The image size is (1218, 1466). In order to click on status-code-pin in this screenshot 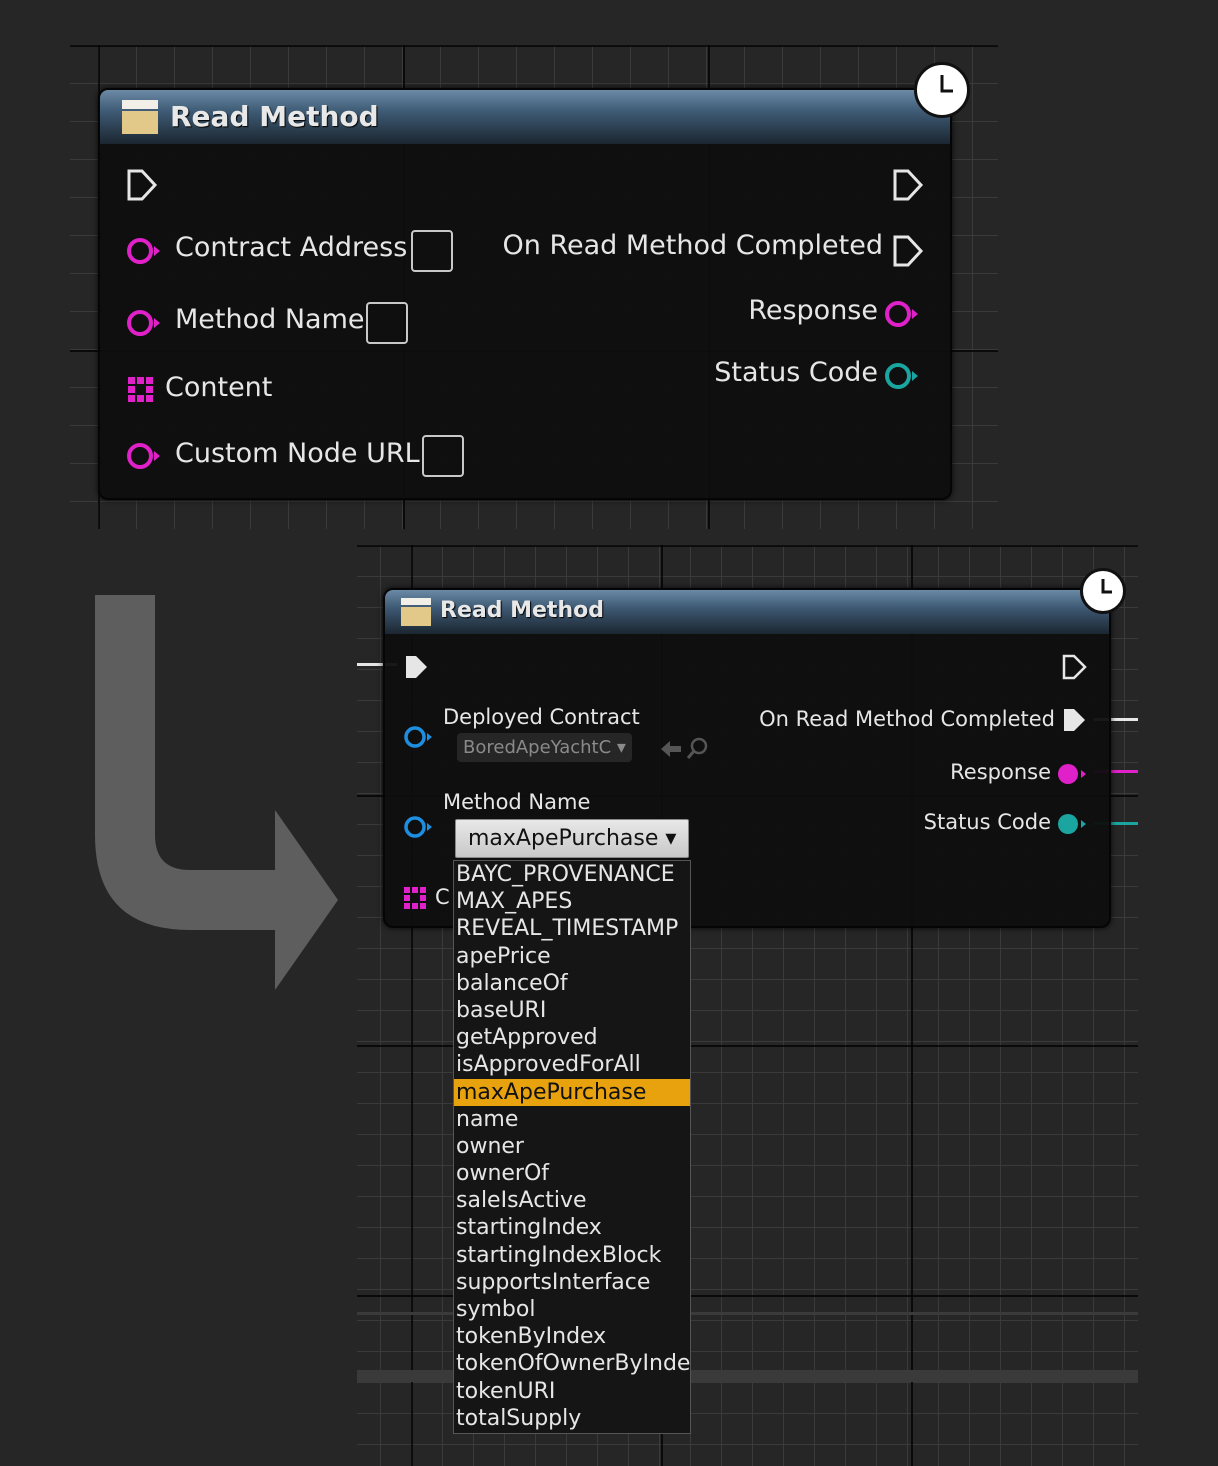, I will do `click(903, 376)`.